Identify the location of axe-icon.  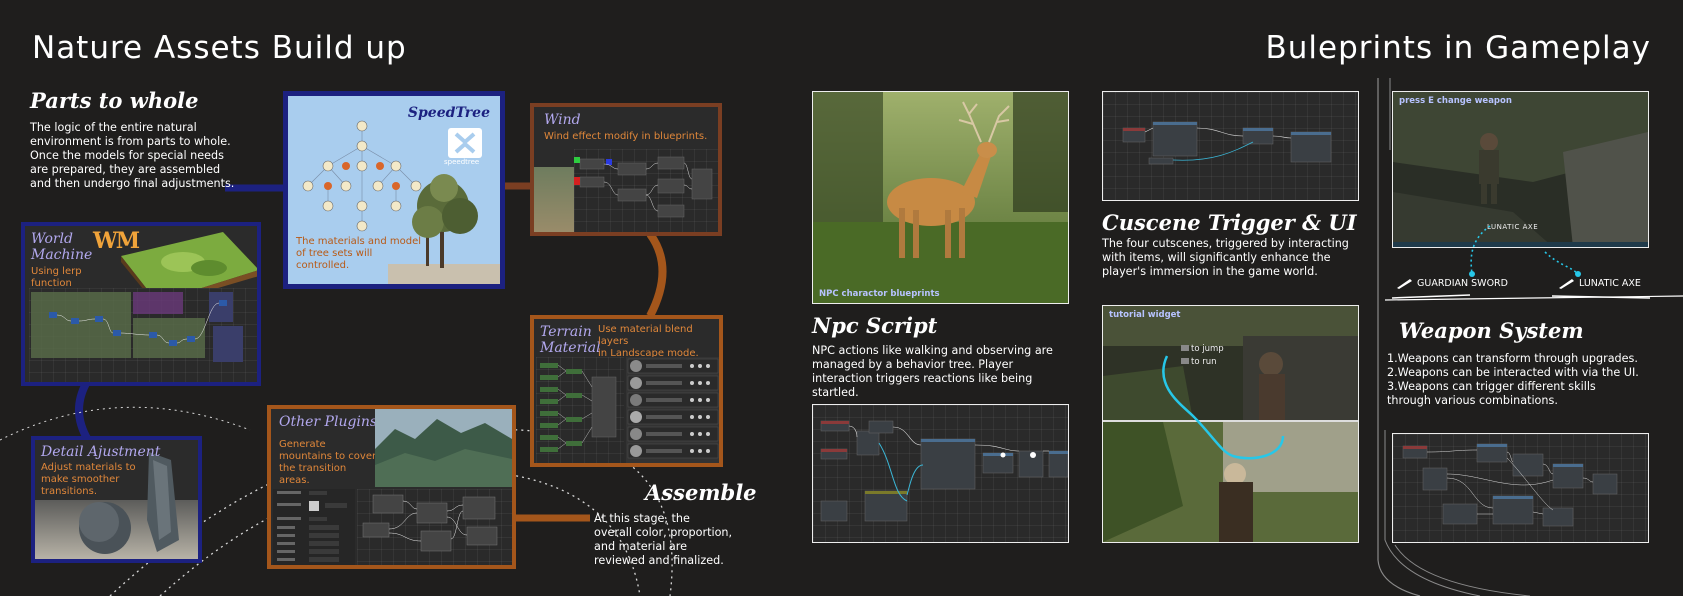
(1567, 283).